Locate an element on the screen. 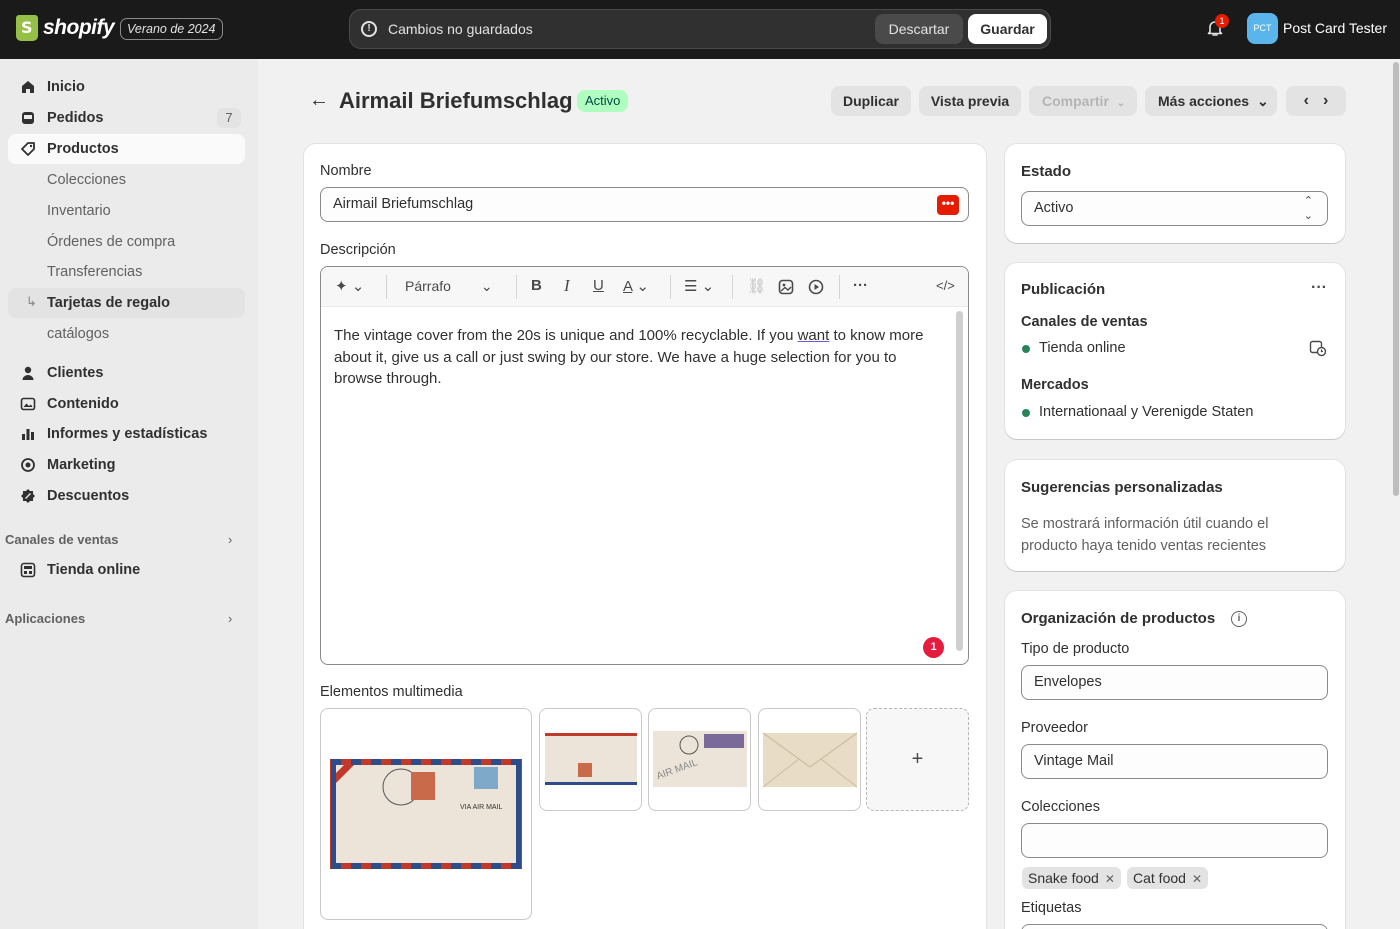 The width and height of the screenshot is (1400, 929). sidebar-item-colecciones: Colecciones is located at coordinates (126, 180).